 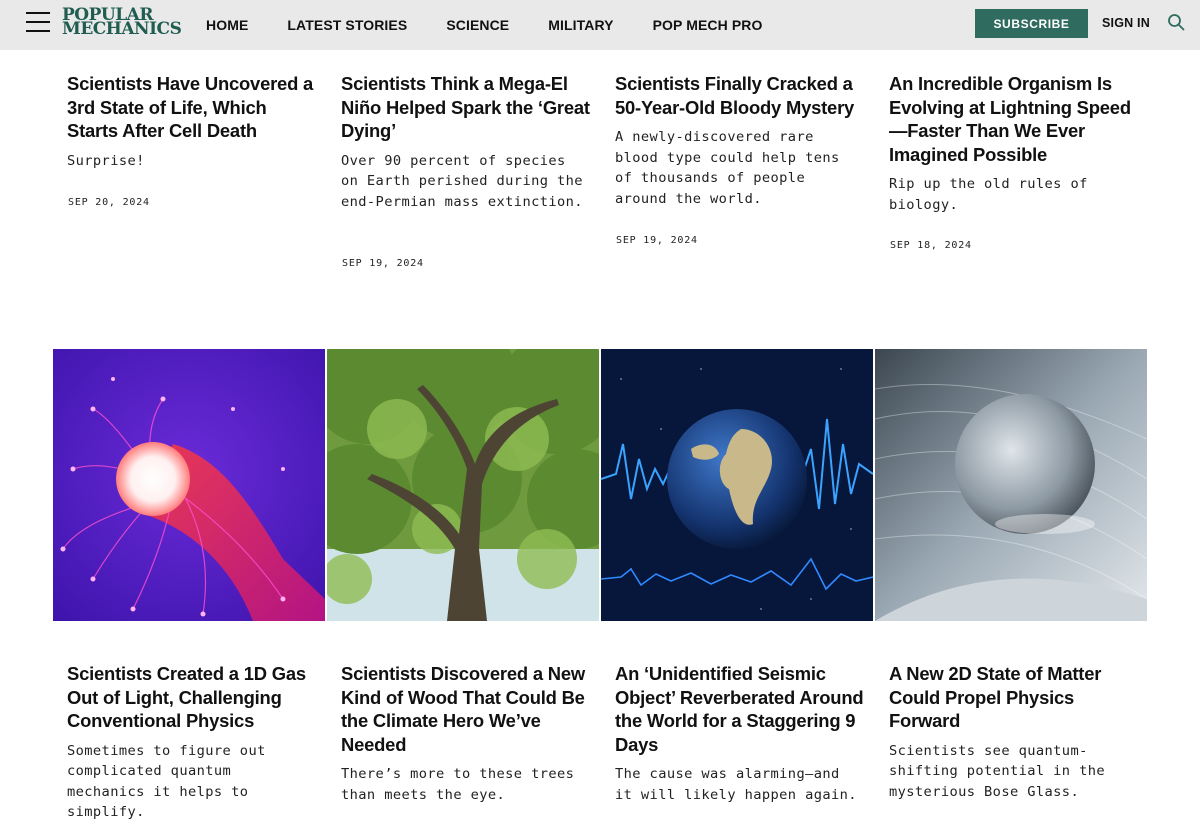 What do you see at coordinates (106, 160) in the screenshot?
I see `article-dek: Surprise!` at bounding box center [106, 160].